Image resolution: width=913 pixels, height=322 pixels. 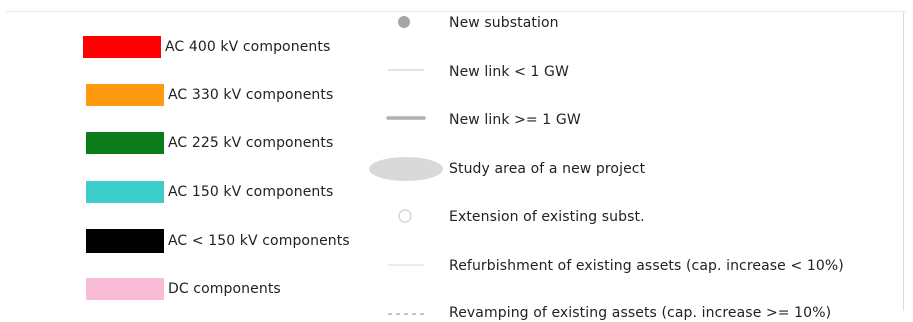 I want to click on legend-label: DC components, so click(x=224, y=289).